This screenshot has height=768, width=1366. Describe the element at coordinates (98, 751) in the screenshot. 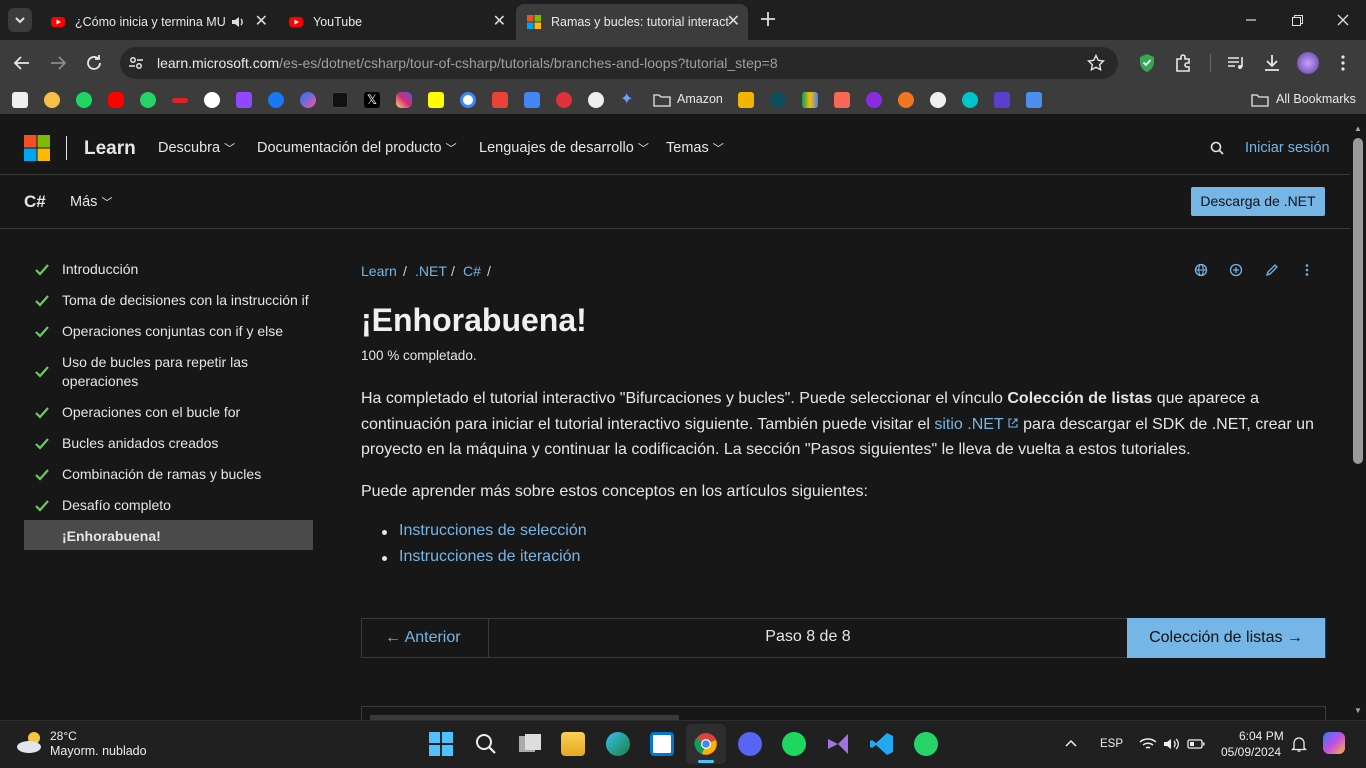

I see `weather-desc: Mayorm. nublado` at that location.